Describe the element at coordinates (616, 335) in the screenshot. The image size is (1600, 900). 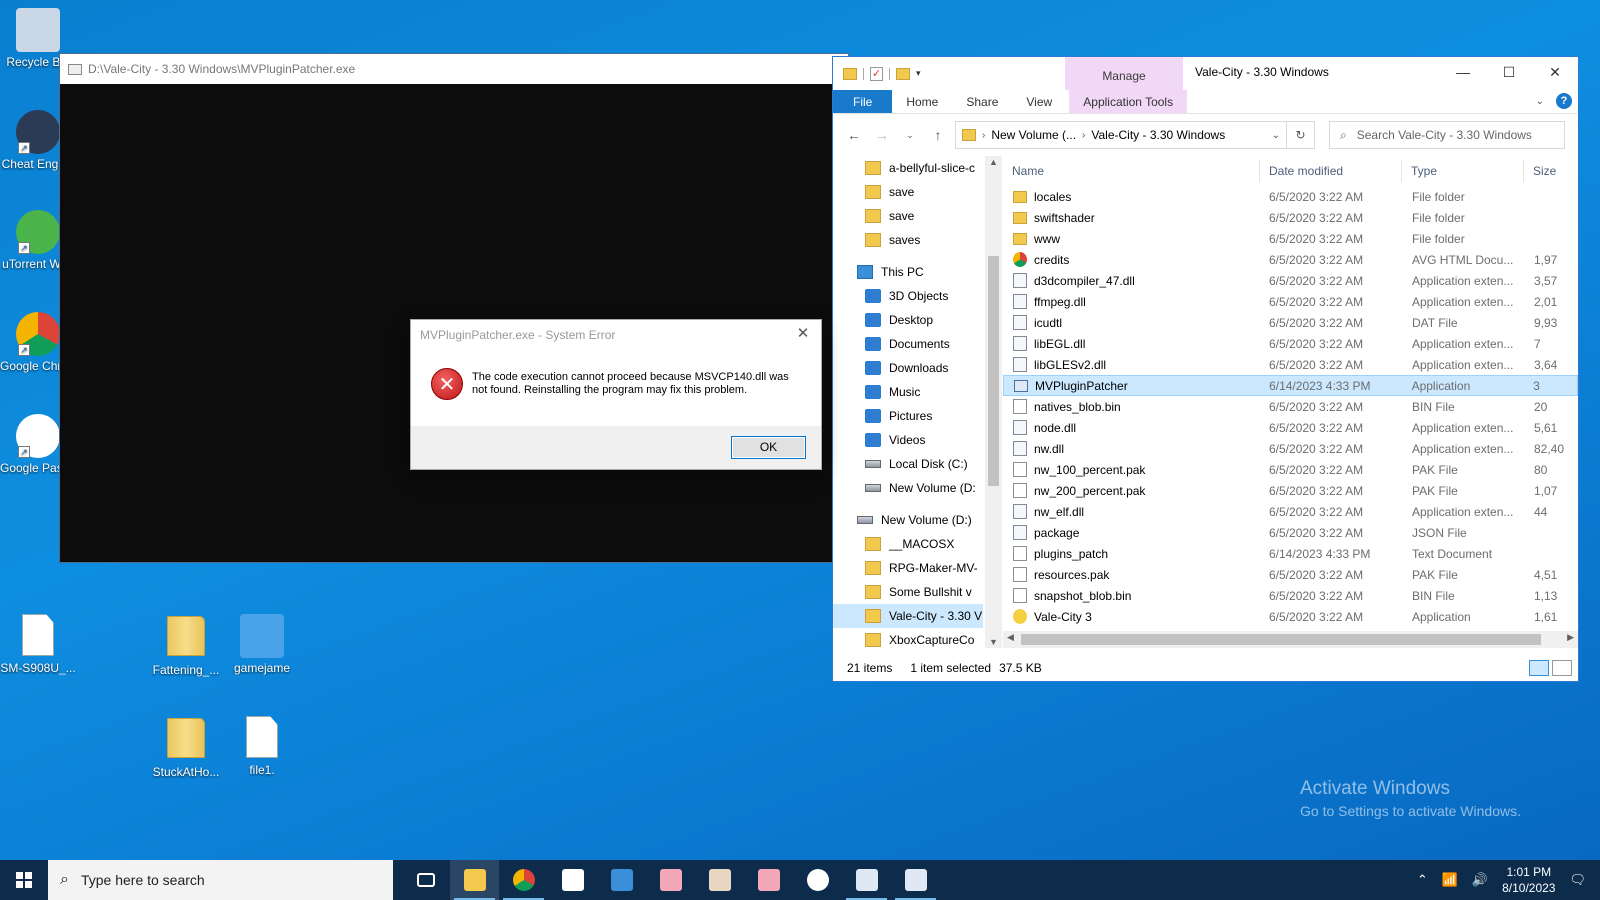
I see `dialog-titlebar: MVPluginPatcher.exe - System Error ✕` at that location.